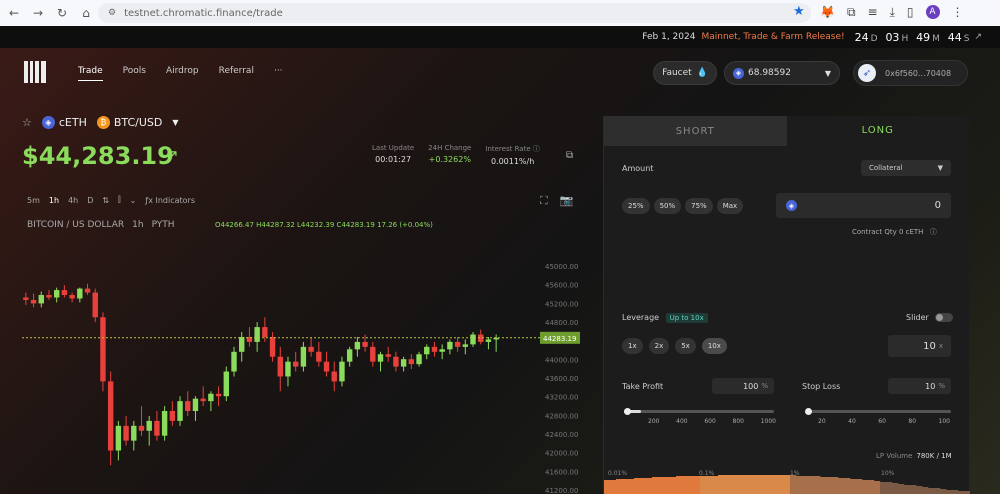 This screenshot has width=1000, height=494. Describe the element at coordinates (712, 421) in the screenshot. I see `take-profit-ticks: 200 400 600 800 1000` at that location.